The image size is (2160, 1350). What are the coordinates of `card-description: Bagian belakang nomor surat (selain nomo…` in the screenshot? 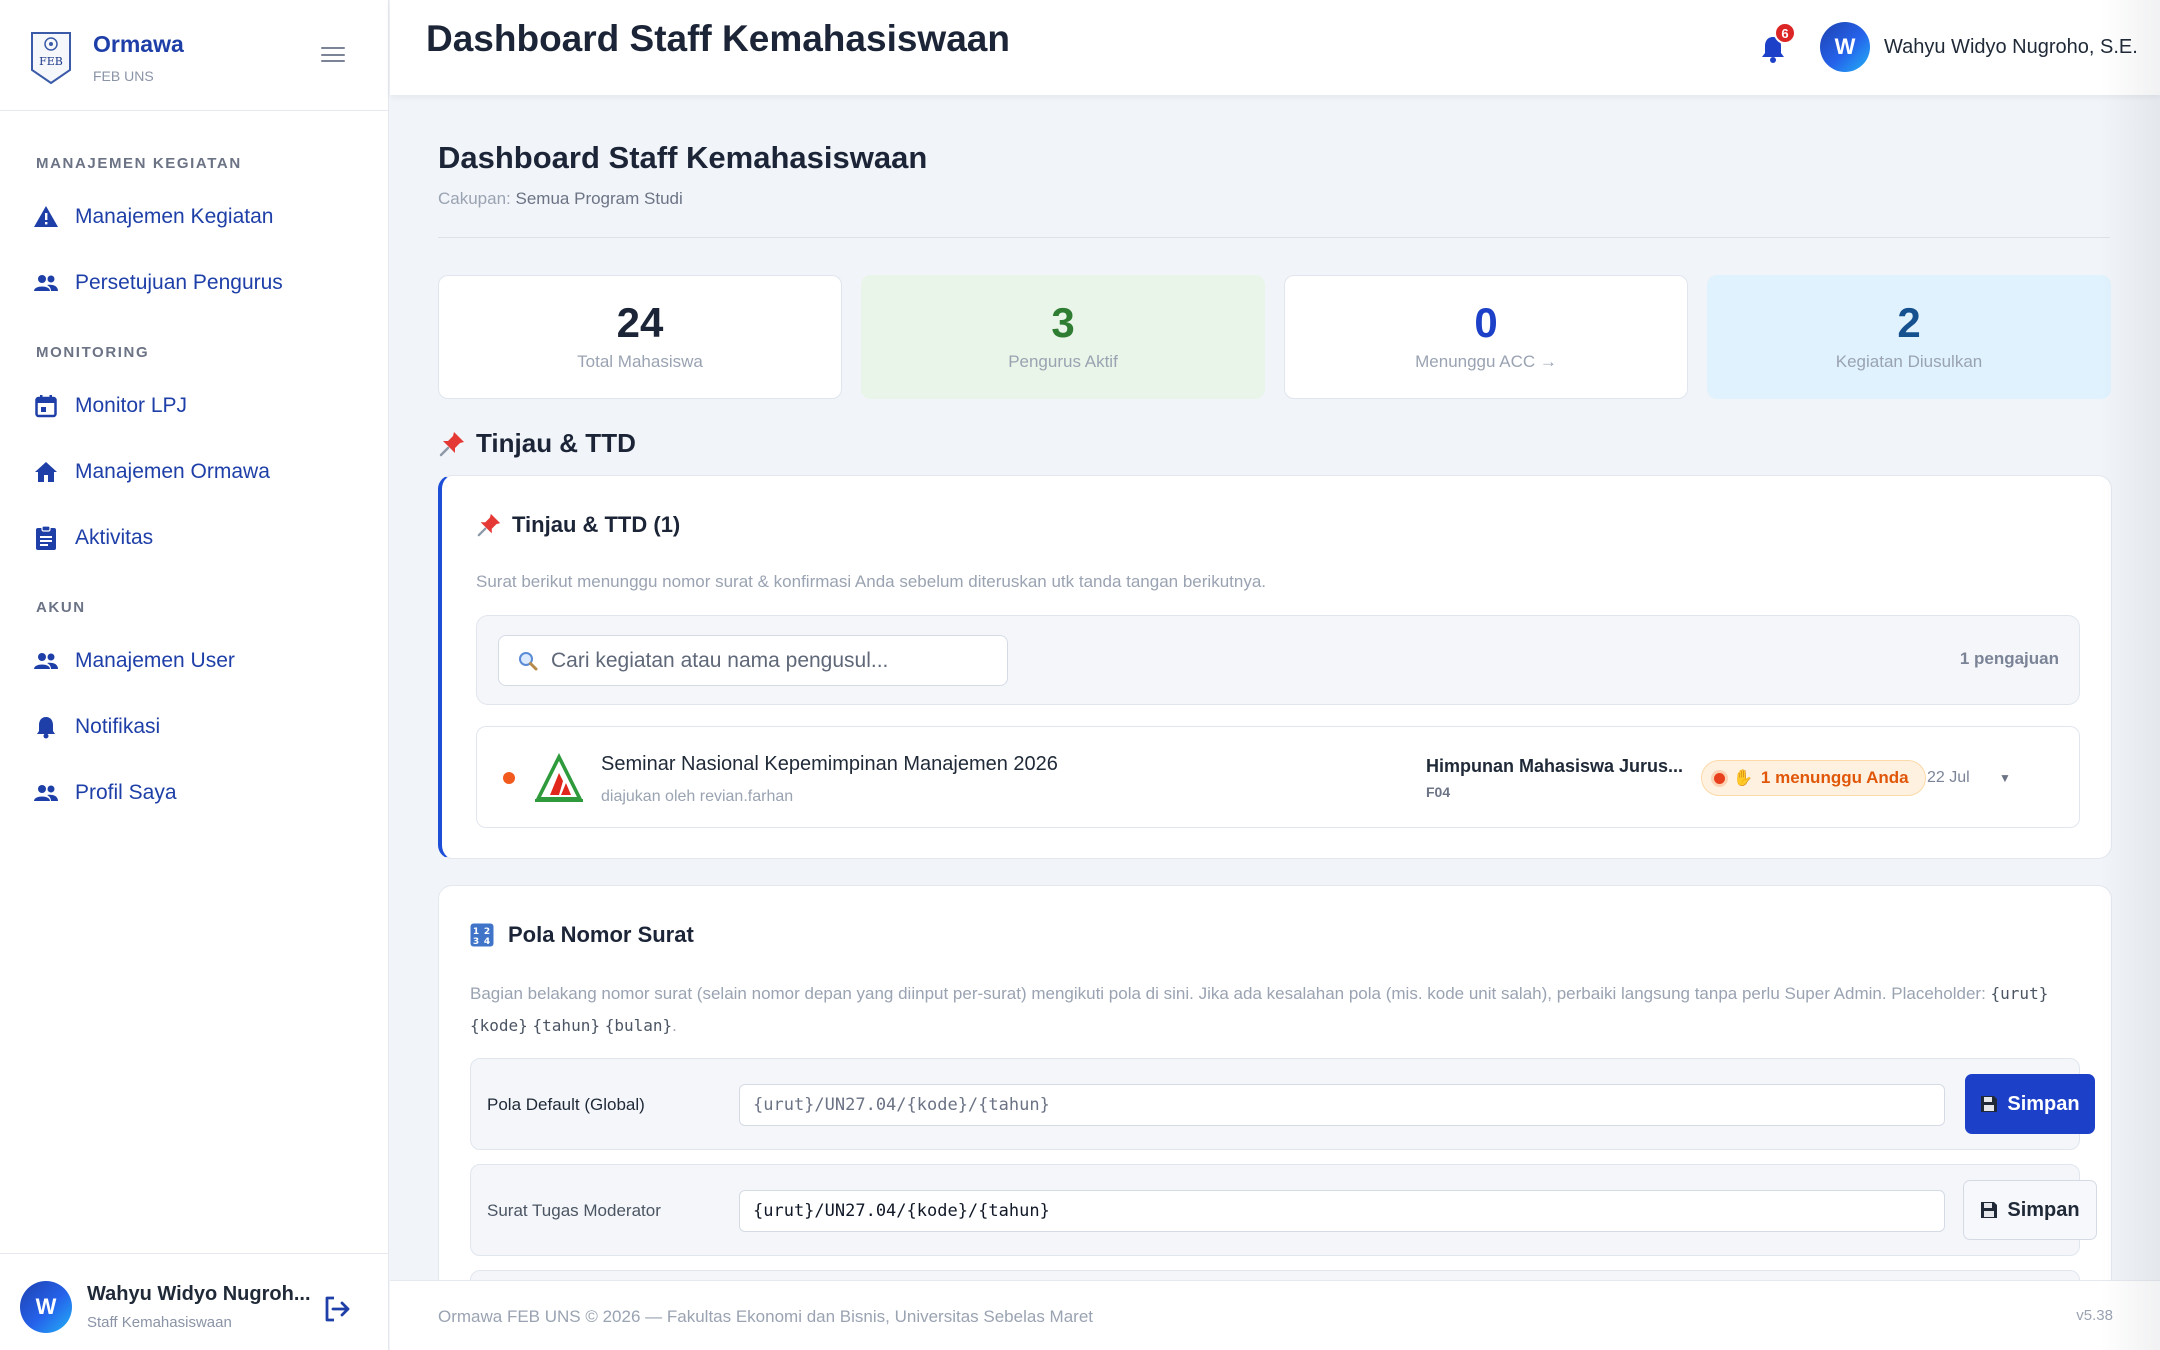 It's located at (1259, 1009).